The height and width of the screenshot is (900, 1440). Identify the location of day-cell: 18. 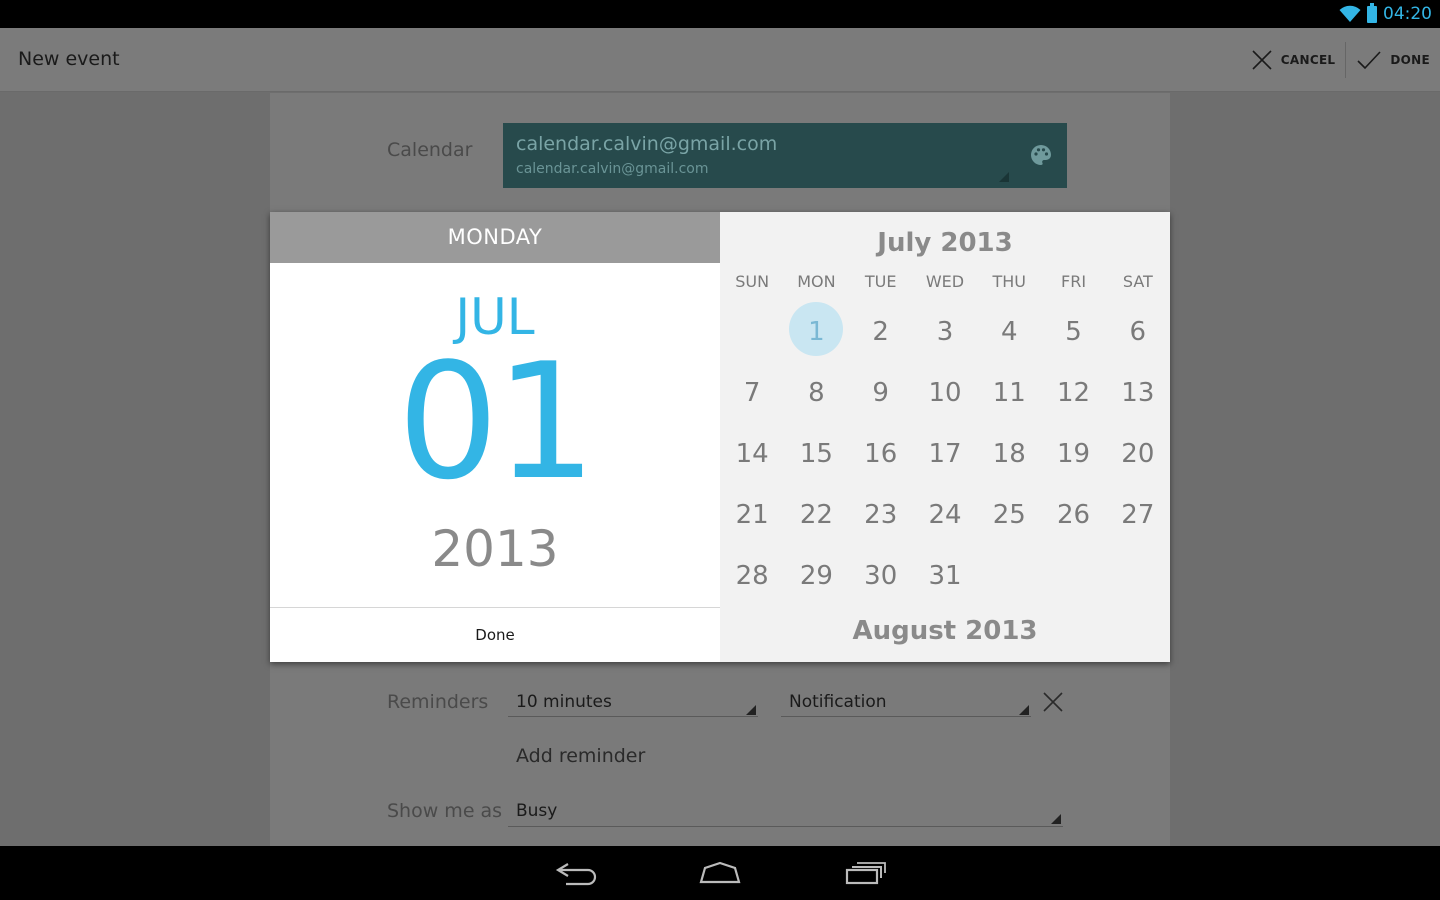
(1009, 454).